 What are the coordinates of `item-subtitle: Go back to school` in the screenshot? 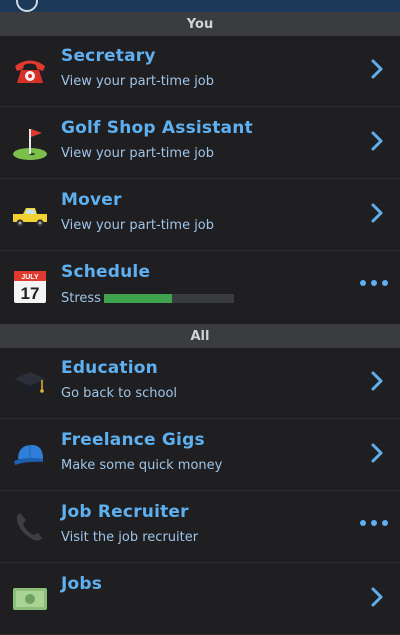 It's located at (119, 393).